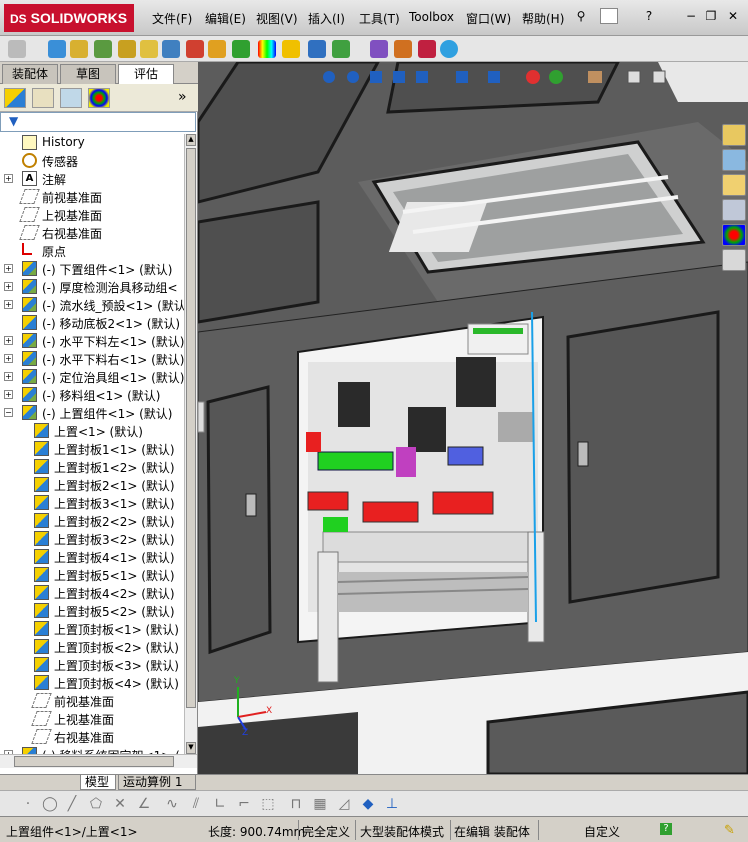 This screenshot has height=842, width=748. I want to click on quick-tips-icon: ✎, so click(729, 830).